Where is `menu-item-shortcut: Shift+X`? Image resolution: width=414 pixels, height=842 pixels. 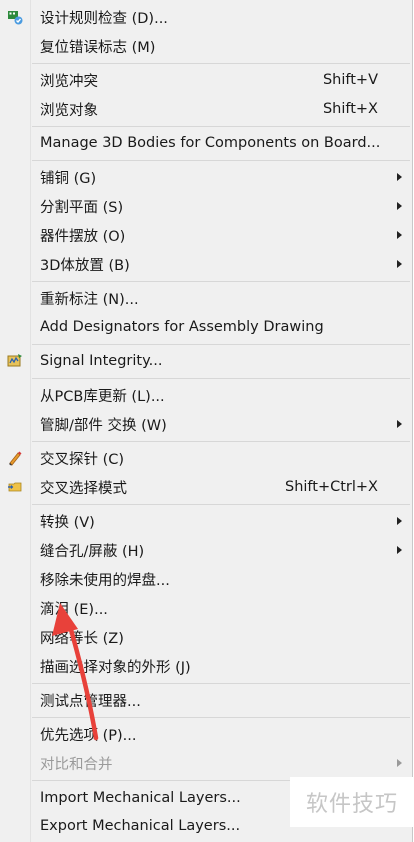
menu-item-shortcut: Shift+X is located at coordinates (350, 109).